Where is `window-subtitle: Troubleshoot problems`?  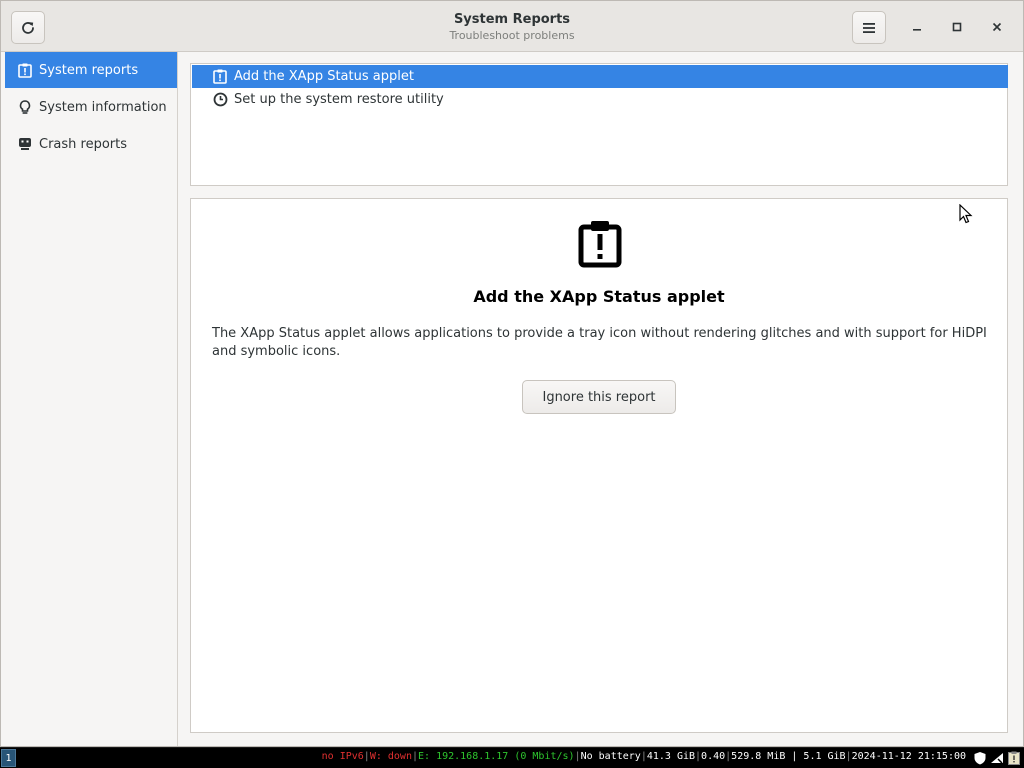 window-subtitle: Troubleshoot problems is located at coordinates (512, 35).